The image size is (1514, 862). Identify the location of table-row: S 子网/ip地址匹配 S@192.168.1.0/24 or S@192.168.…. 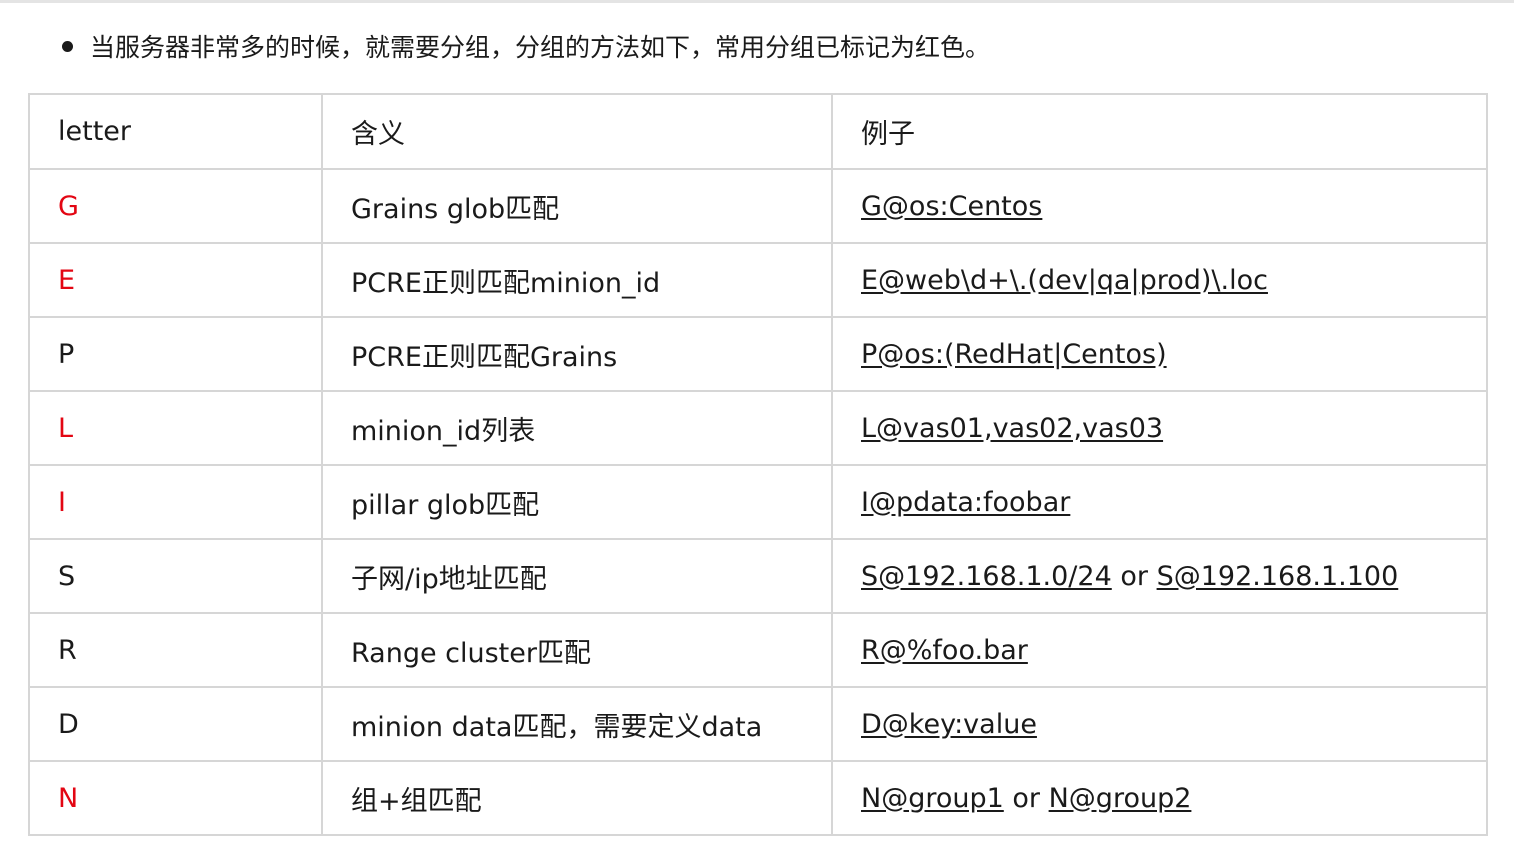
(758, 576).